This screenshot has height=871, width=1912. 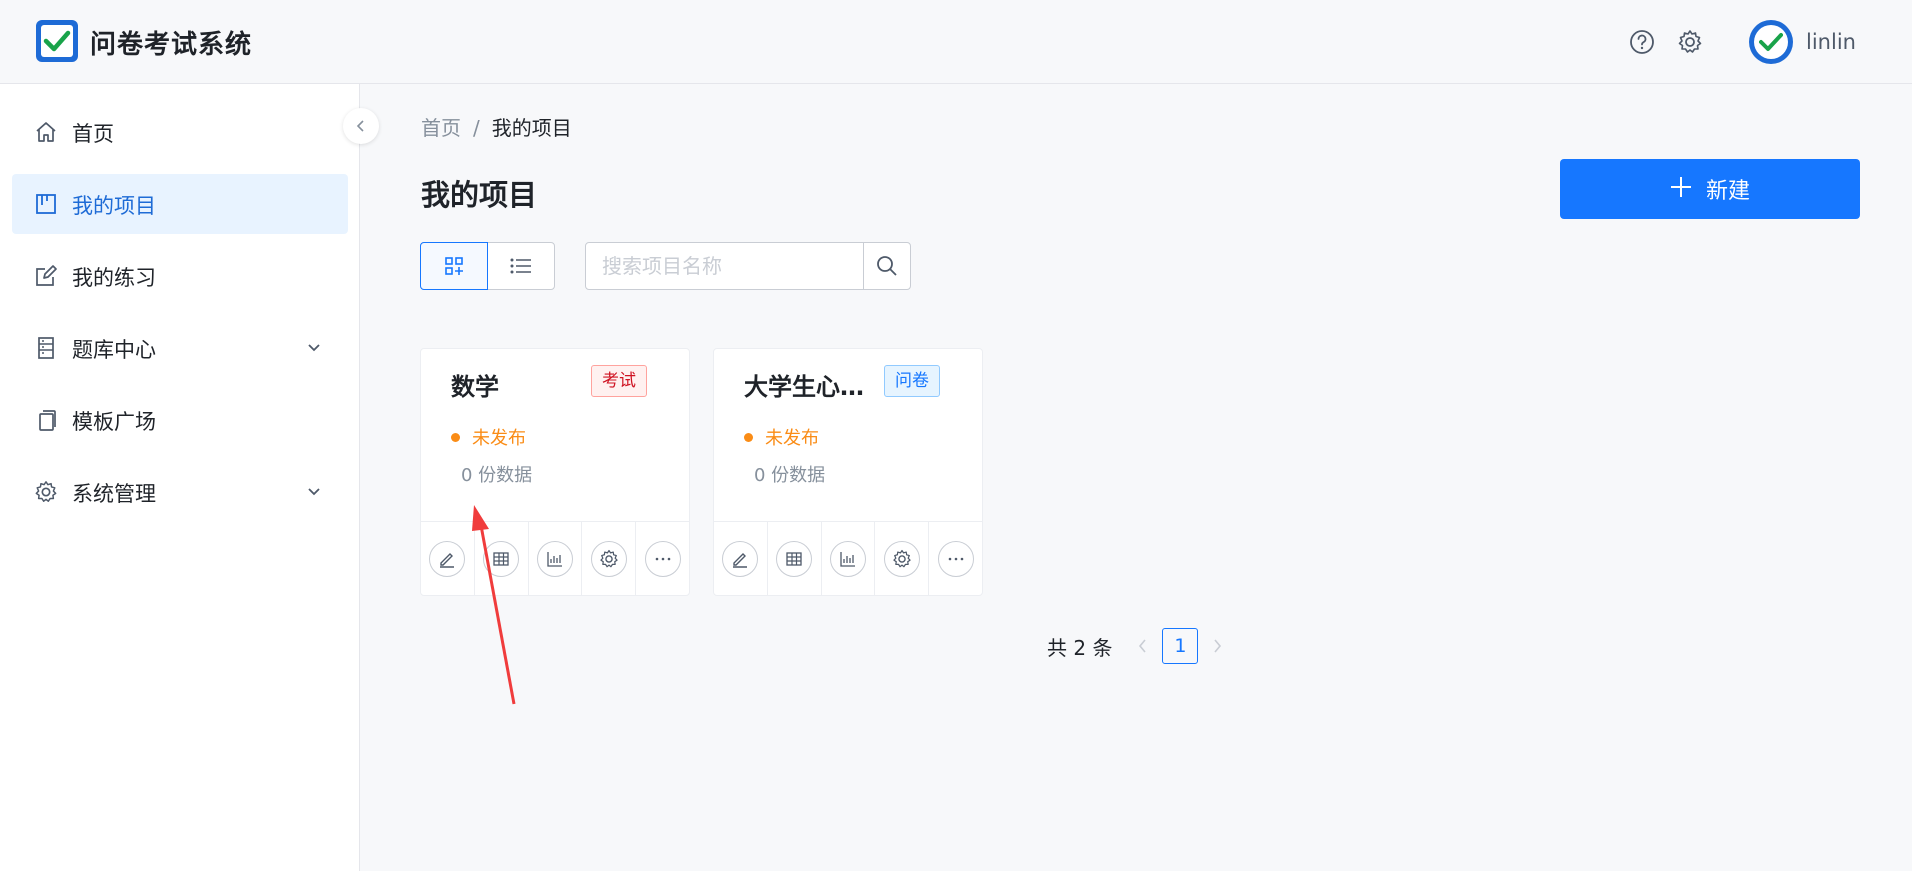 I want to click on pagination-total: 共 2 条, so click(x=1080, y=647).